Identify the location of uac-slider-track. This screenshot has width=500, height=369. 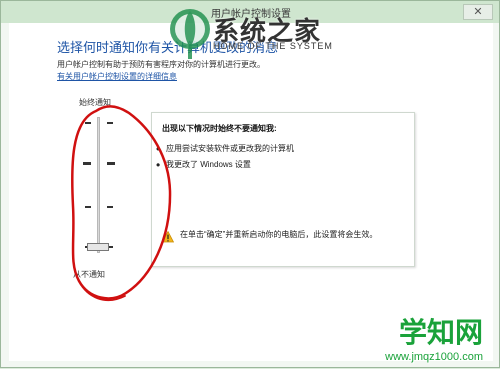
(98, 185).